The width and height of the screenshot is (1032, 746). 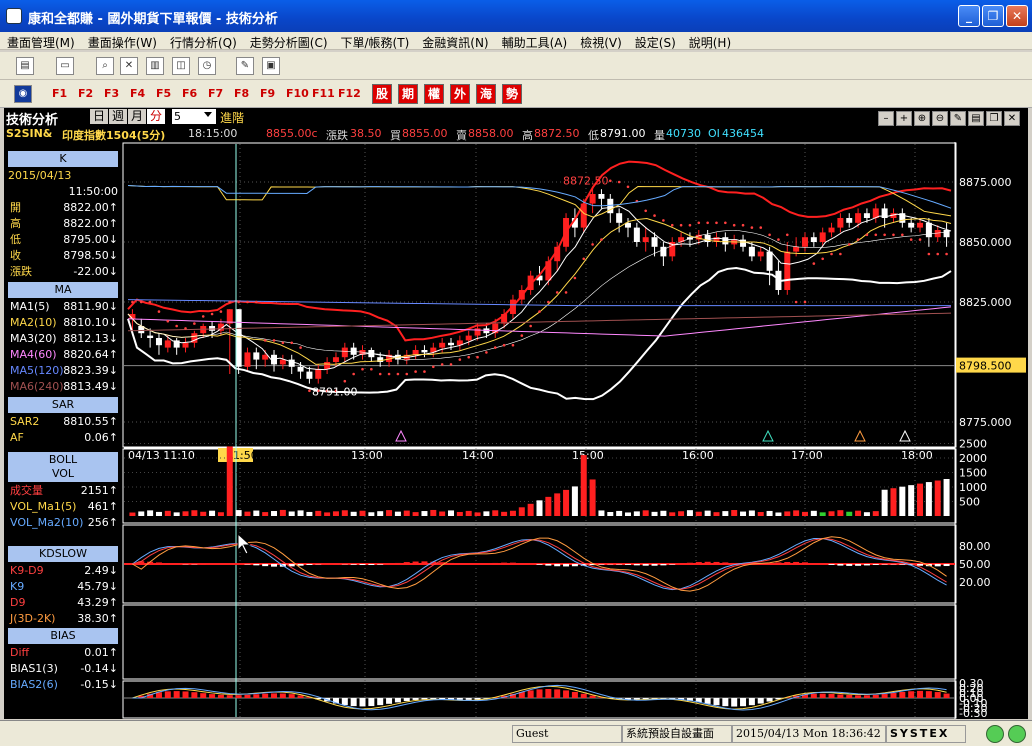 What do you see at coordinates (63, 290) in the screenshot?
I see `panel-header: MA` at bounding box center [63, 290].